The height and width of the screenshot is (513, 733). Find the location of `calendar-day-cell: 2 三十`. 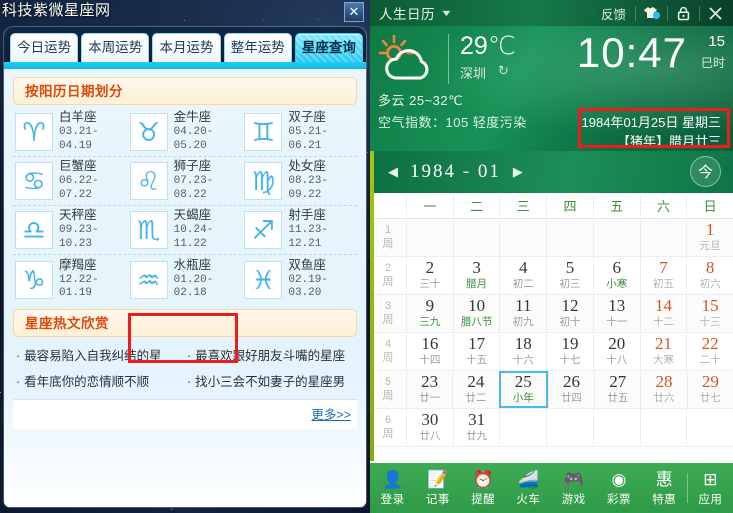

calendar-day-cell: 2 三十 is located at coordinates (429, 275).